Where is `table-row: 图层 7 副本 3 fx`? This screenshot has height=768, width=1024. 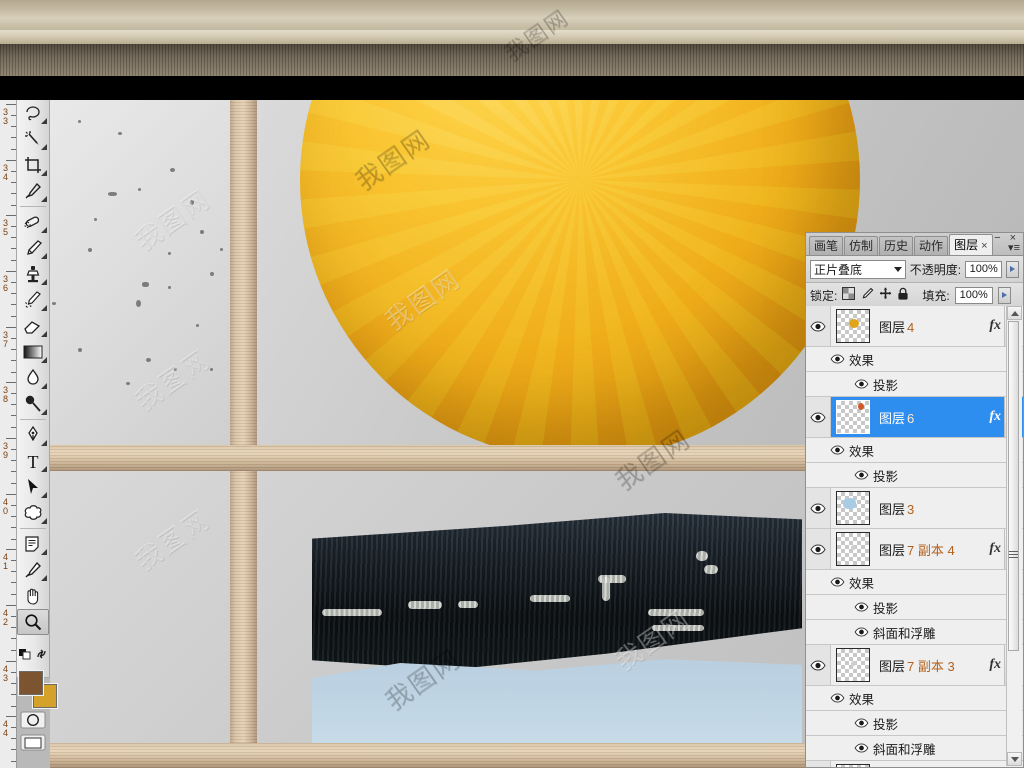
table-row: 图层 7 副本 3 fx is located at coordinates (914, 665).